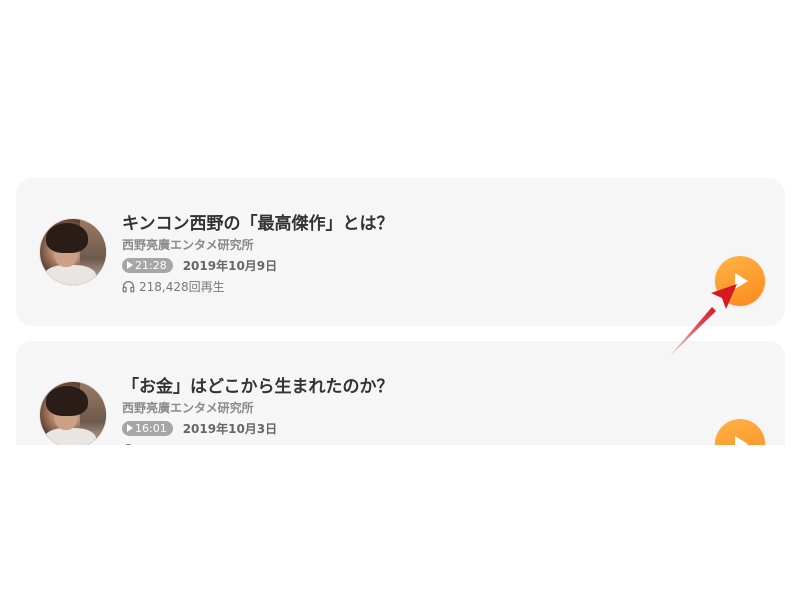  What do you see at coordinates (151, 265) in the screenshot?
I see `duration-text: 21:28` at bounding box center [151, 265].